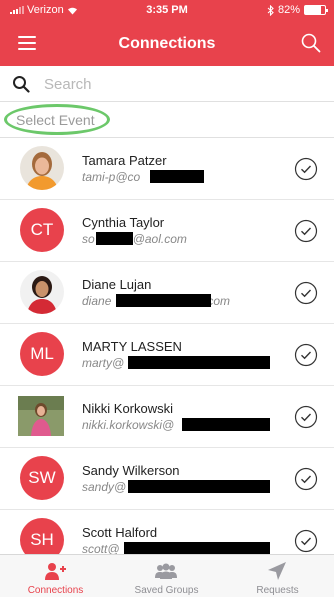  Describe the element at coordinates (167, 169) in the screenshot. I see `list-item: Tamara Patzer tami-p@co` at that location.